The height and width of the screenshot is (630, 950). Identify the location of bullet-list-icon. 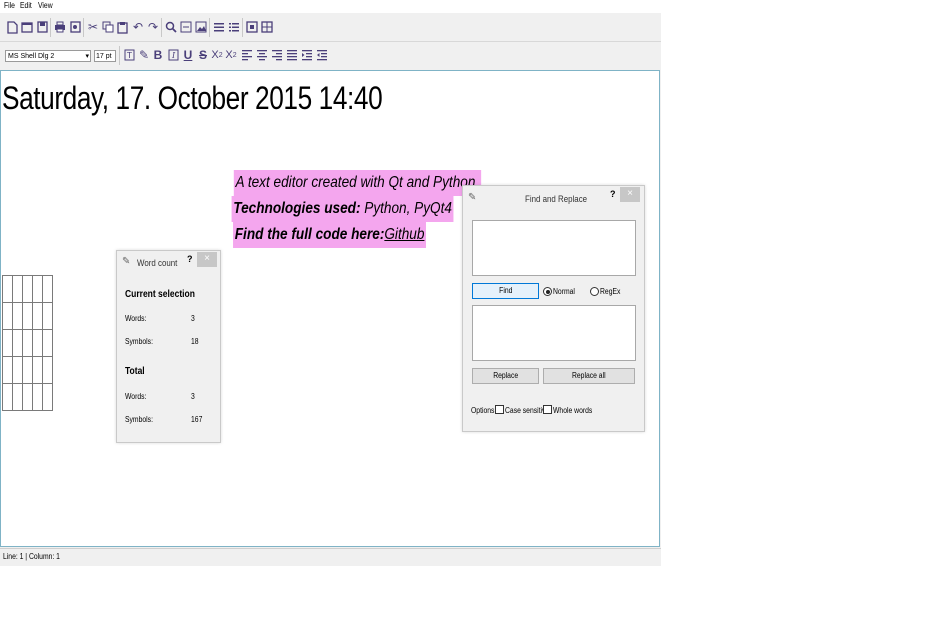
(219, 27).